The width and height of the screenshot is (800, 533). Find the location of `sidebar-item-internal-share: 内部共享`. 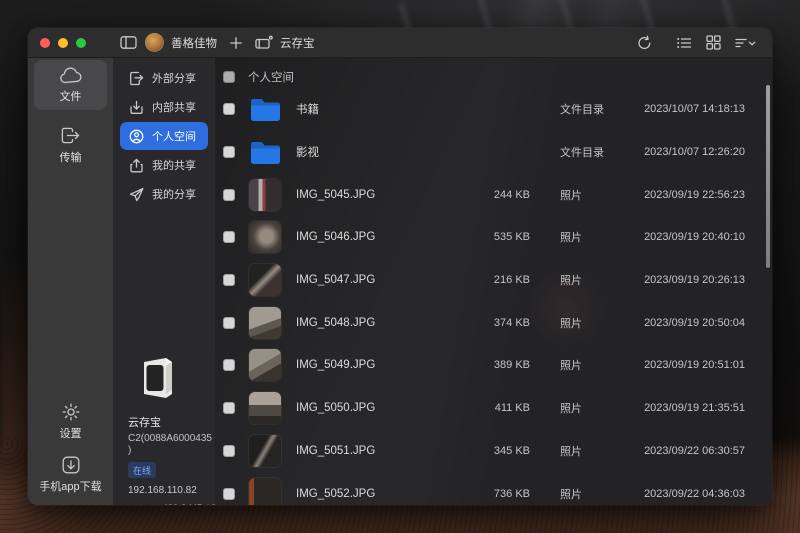

sidebar-item-internal-share: 内部共享 is located at coordinates (164, 107).